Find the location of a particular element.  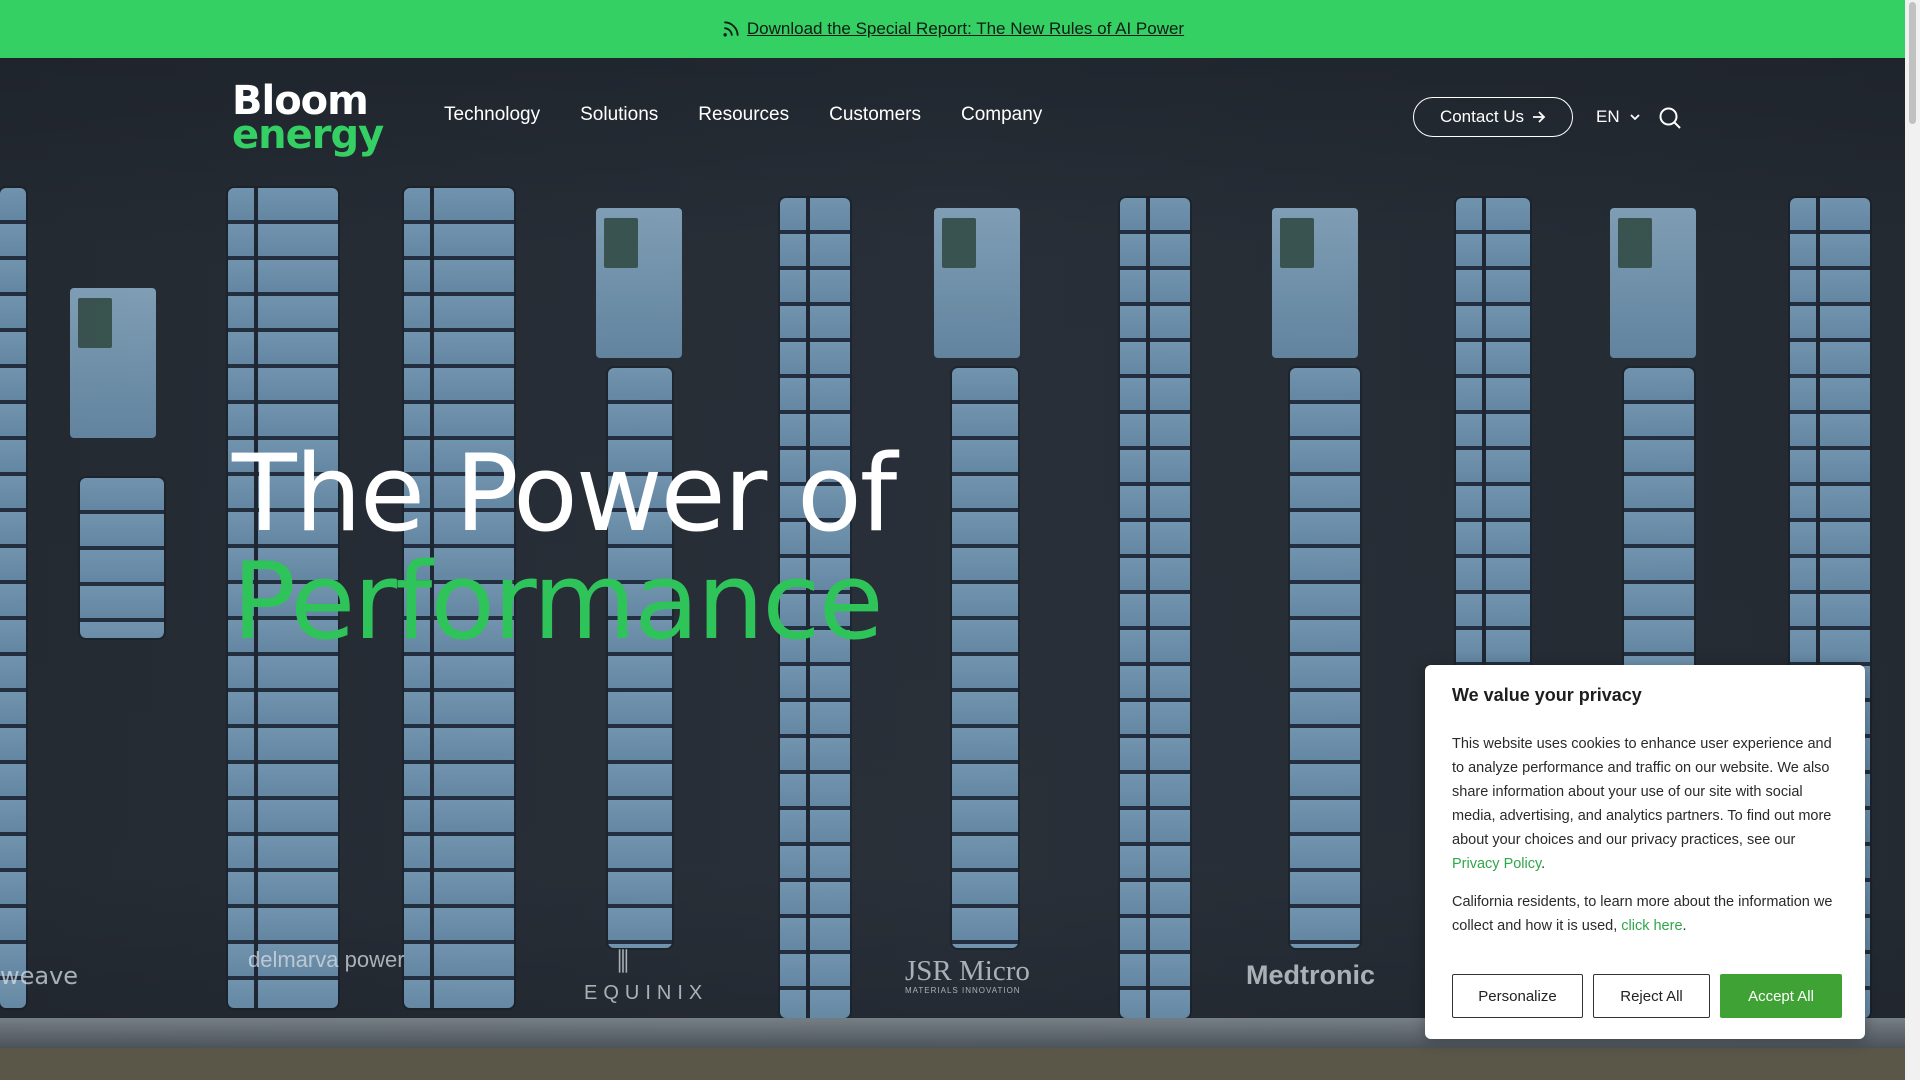

logo-jsr-micro: JSR Micro is located at coordinates (967, 971).